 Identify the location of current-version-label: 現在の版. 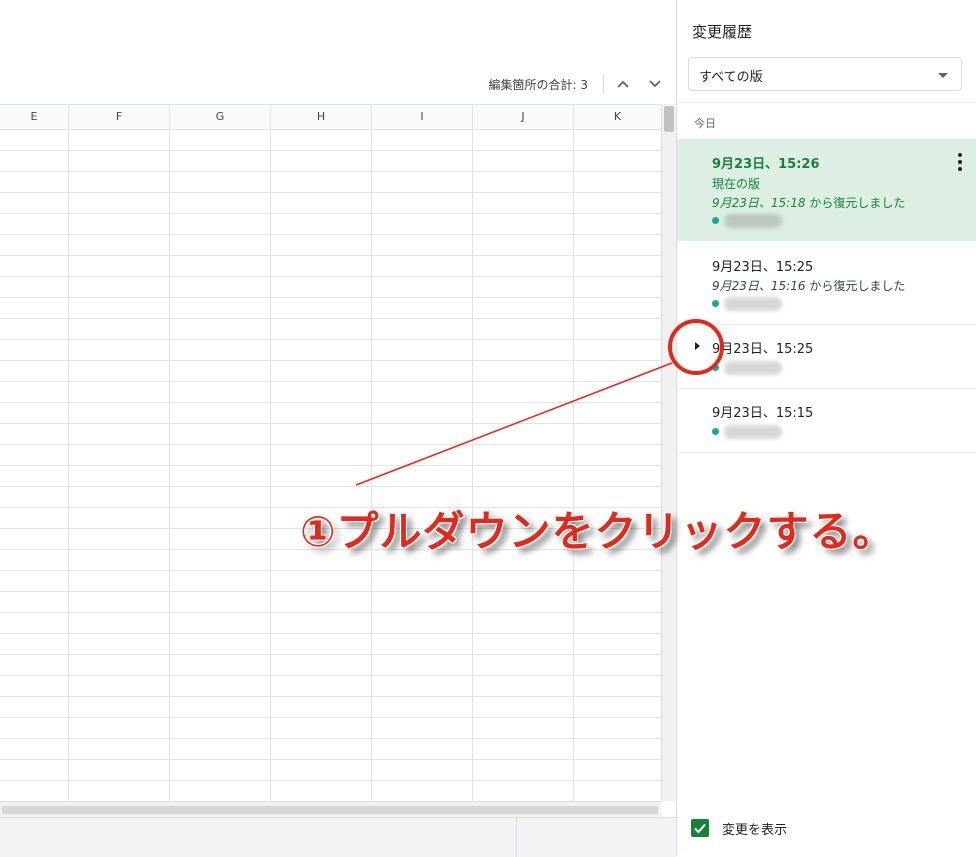
(736, 184).